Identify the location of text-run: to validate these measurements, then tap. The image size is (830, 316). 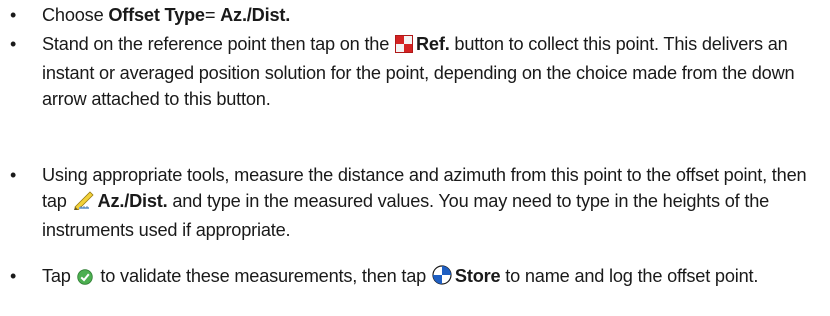
(263, 276).